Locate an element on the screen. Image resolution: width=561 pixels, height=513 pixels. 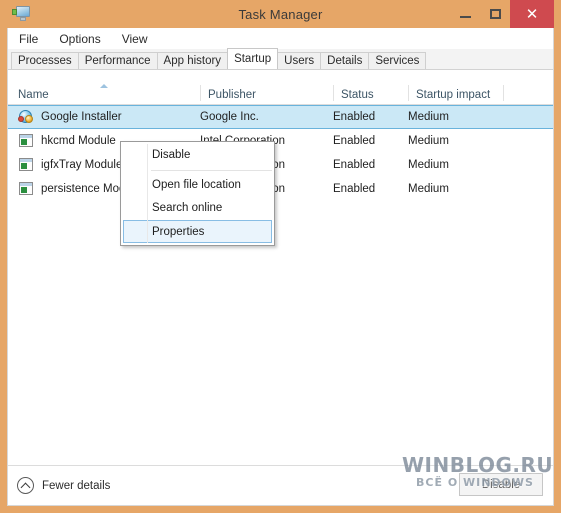
row-name-cell: Google Installer is located at coordinates (104, 117).